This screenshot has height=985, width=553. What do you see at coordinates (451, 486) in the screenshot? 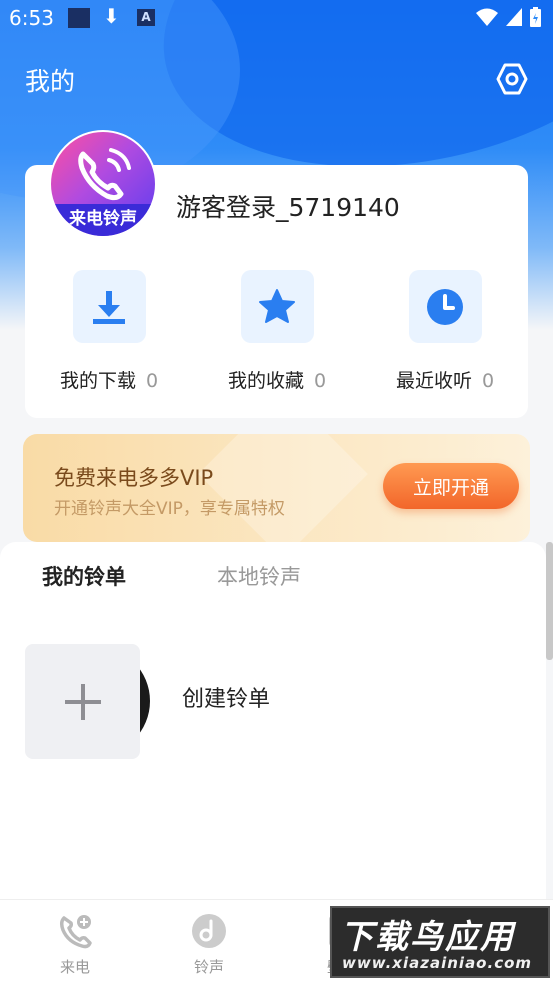
I see `activate-vip-button: 立即开通` at bounding box center [451, 486].